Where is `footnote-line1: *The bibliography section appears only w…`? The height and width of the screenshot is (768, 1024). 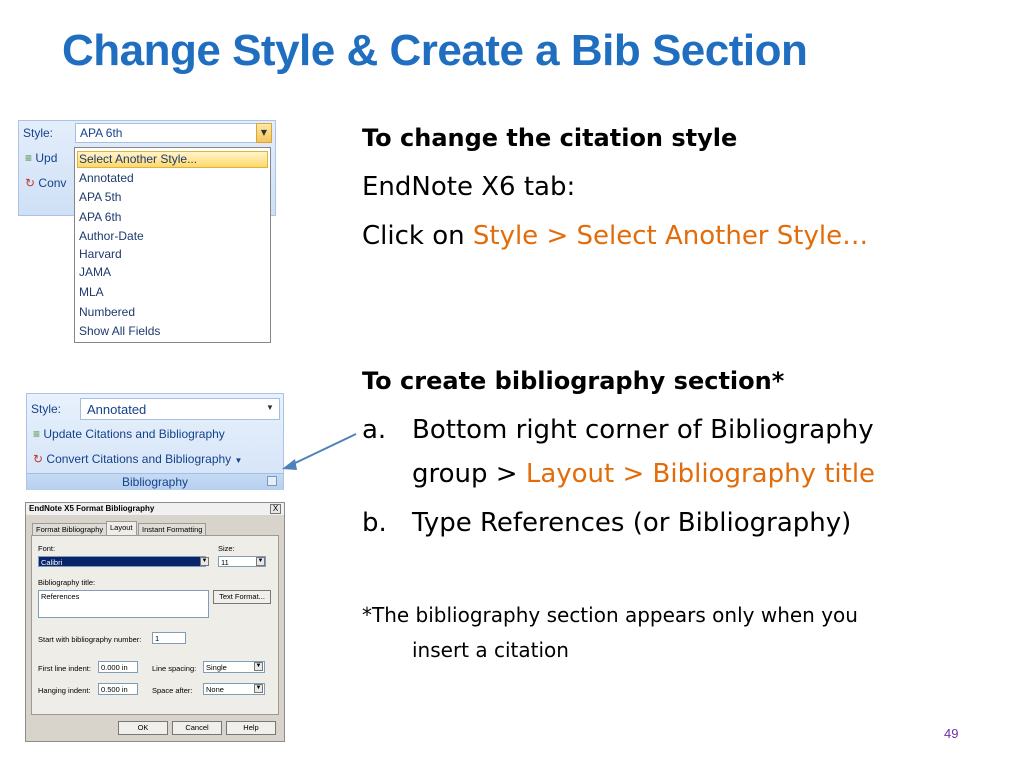 footnote-line1: *The bibliography section appears only w… is located at coordinates (610, 615).